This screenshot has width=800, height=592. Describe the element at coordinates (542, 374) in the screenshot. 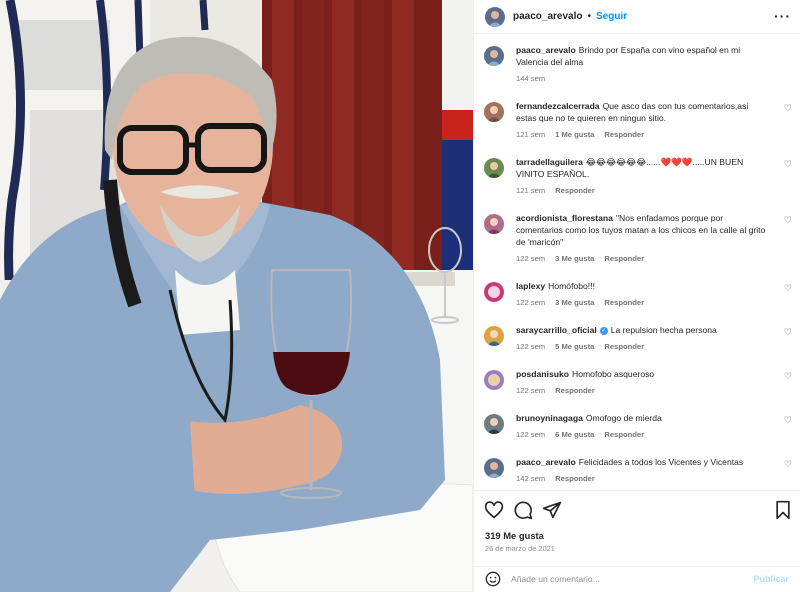

I see `comment-username: posdanisuko` at that location.